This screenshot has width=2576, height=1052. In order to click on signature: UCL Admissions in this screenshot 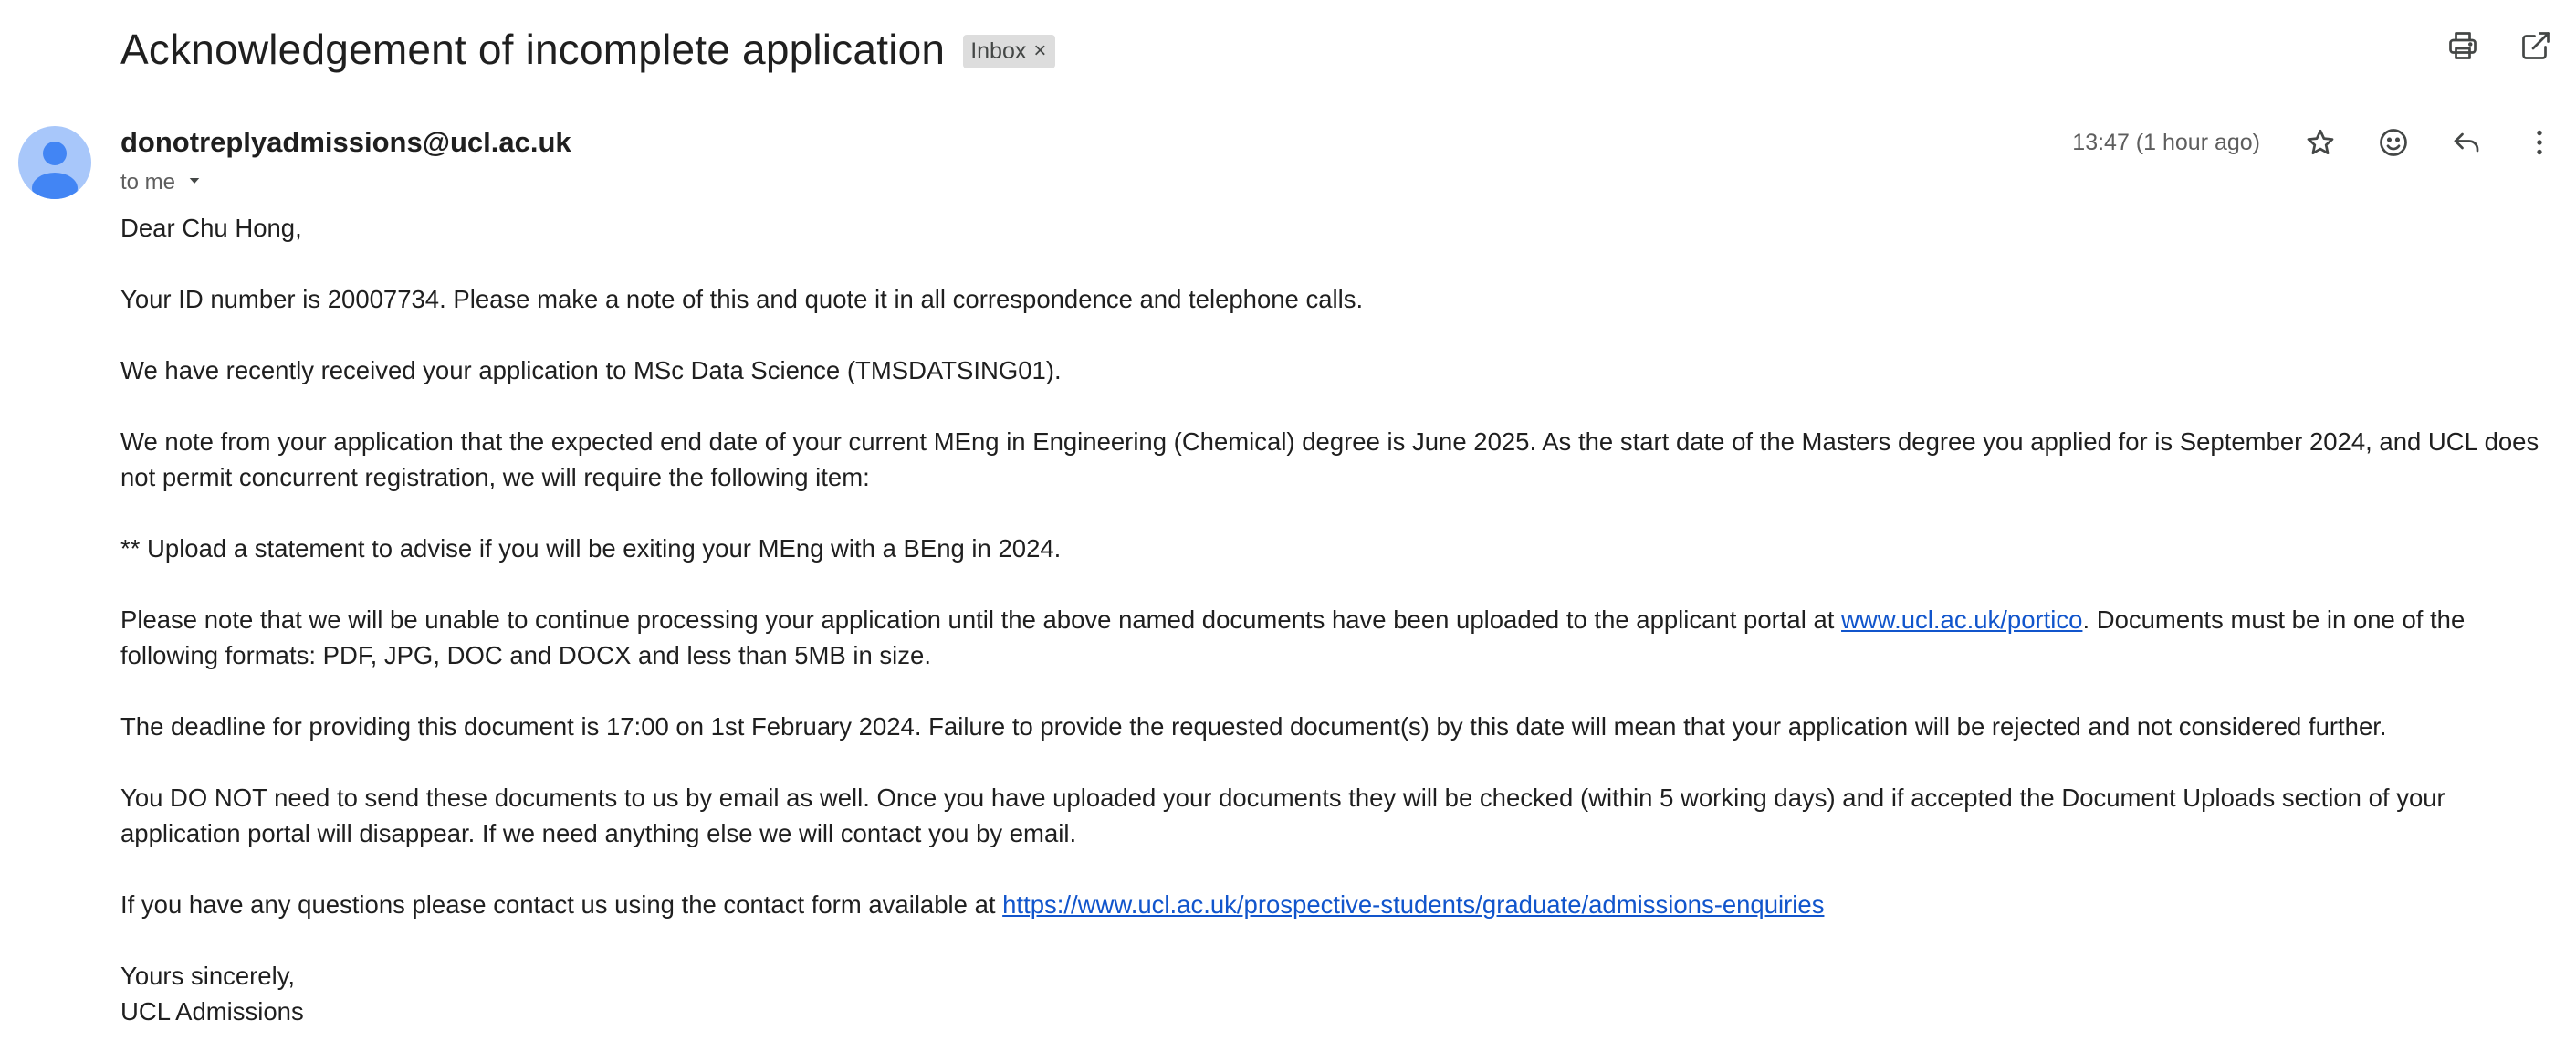, I will do `click(212, 1011)`.